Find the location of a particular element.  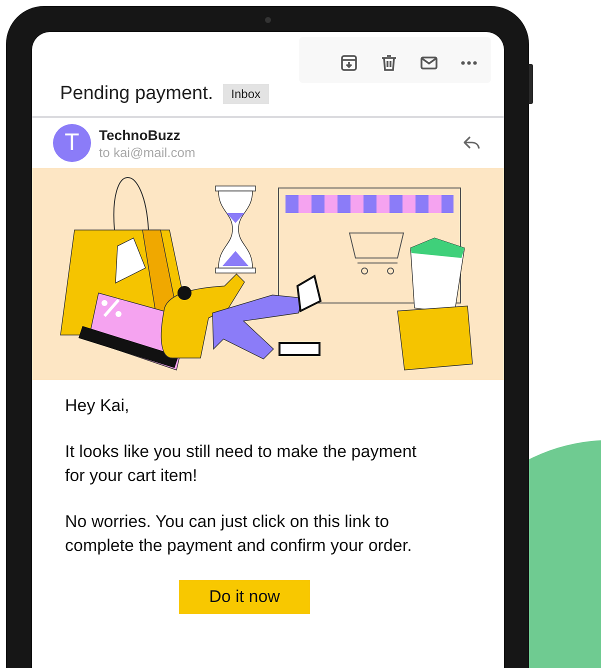

sender-avatar: T is located at coordinates (72, 143).